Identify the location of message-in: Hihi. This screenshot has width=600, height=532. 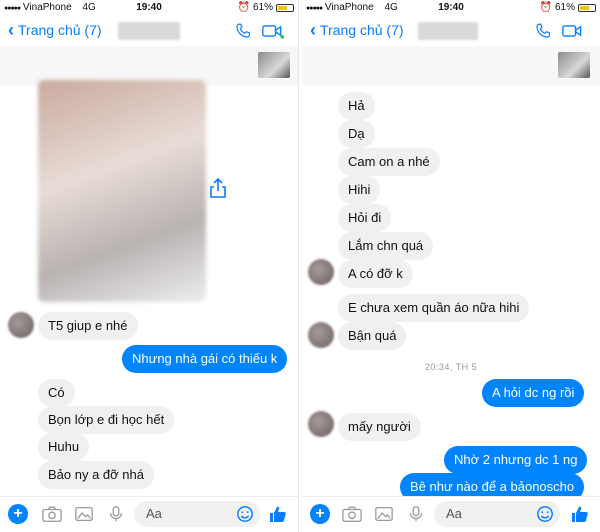
(359, 190).